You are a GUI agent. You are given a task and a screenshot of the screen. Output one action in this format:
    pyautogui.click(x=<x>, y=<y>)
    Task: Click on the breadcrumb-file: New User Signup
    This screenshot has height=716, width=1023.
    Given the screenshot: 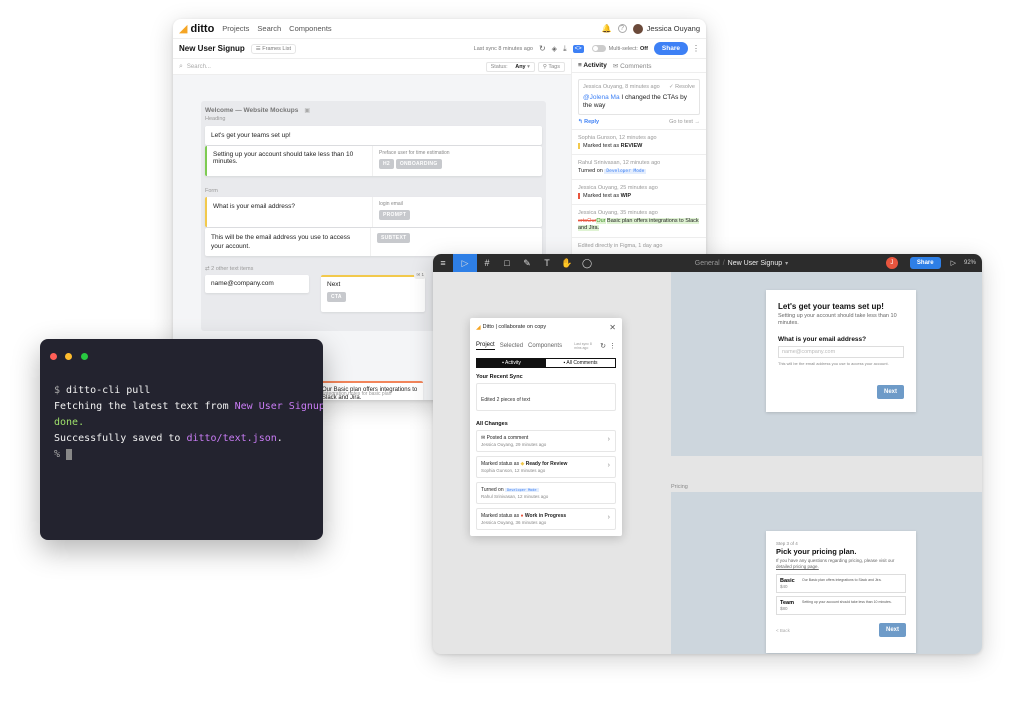 What is the action you would take?
    pyautogui.click(x=755, y=263)
    